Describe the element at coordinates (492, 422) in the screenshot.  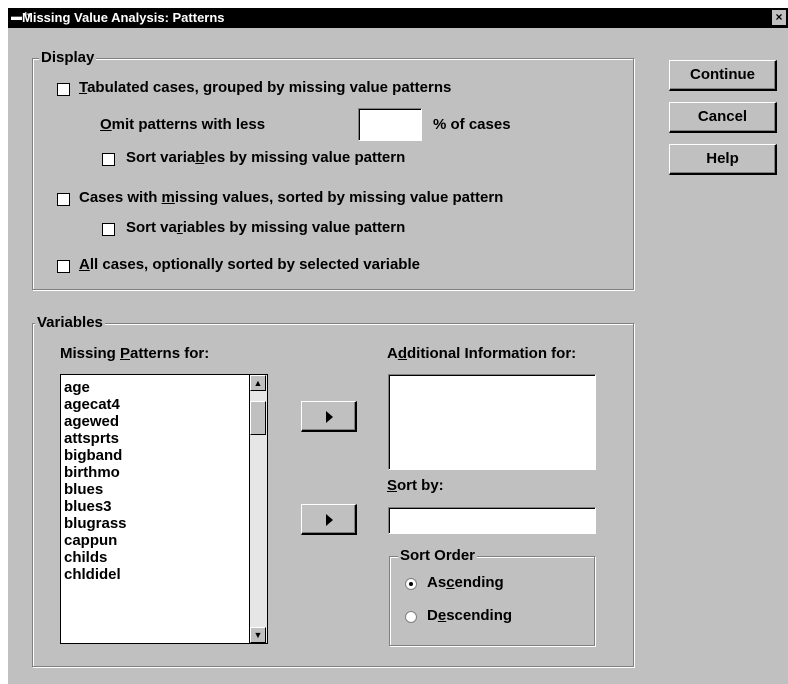
I see `additional-info-listbox` at that location.